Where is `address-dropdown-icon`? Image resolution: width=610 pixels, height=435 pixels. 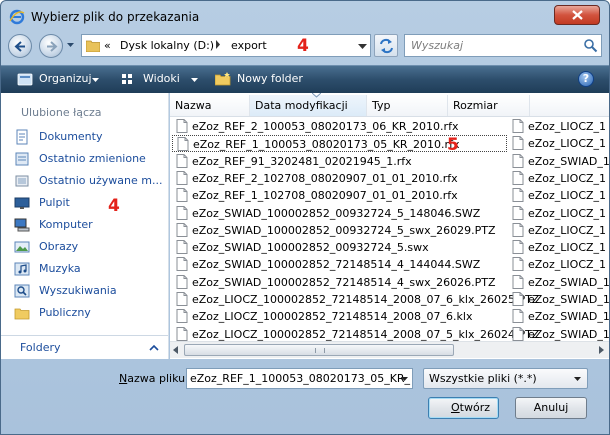 address-dropdown-icon is located at coordinates (362, 47).